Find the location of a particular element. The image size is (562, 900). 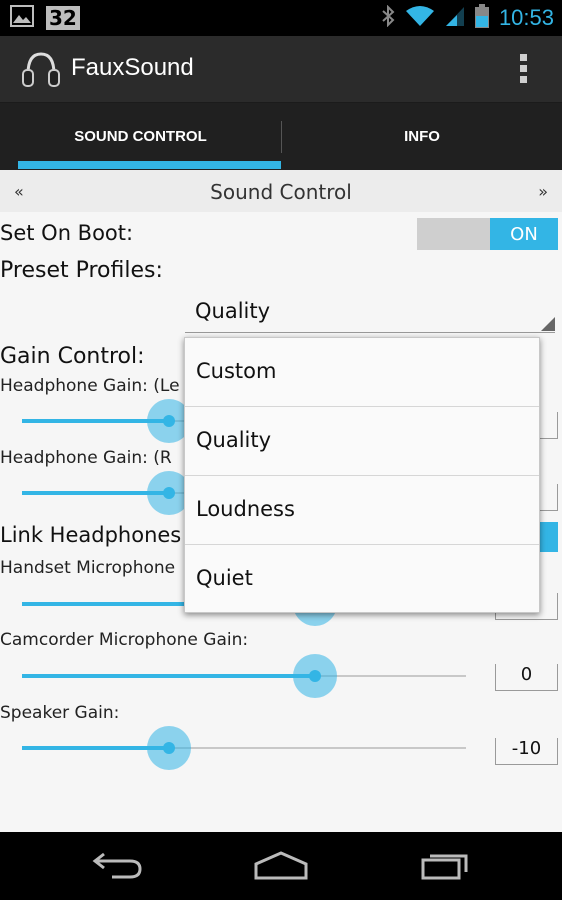

link-headphones-label: Link Headphones is located at coordinates (91, 535).